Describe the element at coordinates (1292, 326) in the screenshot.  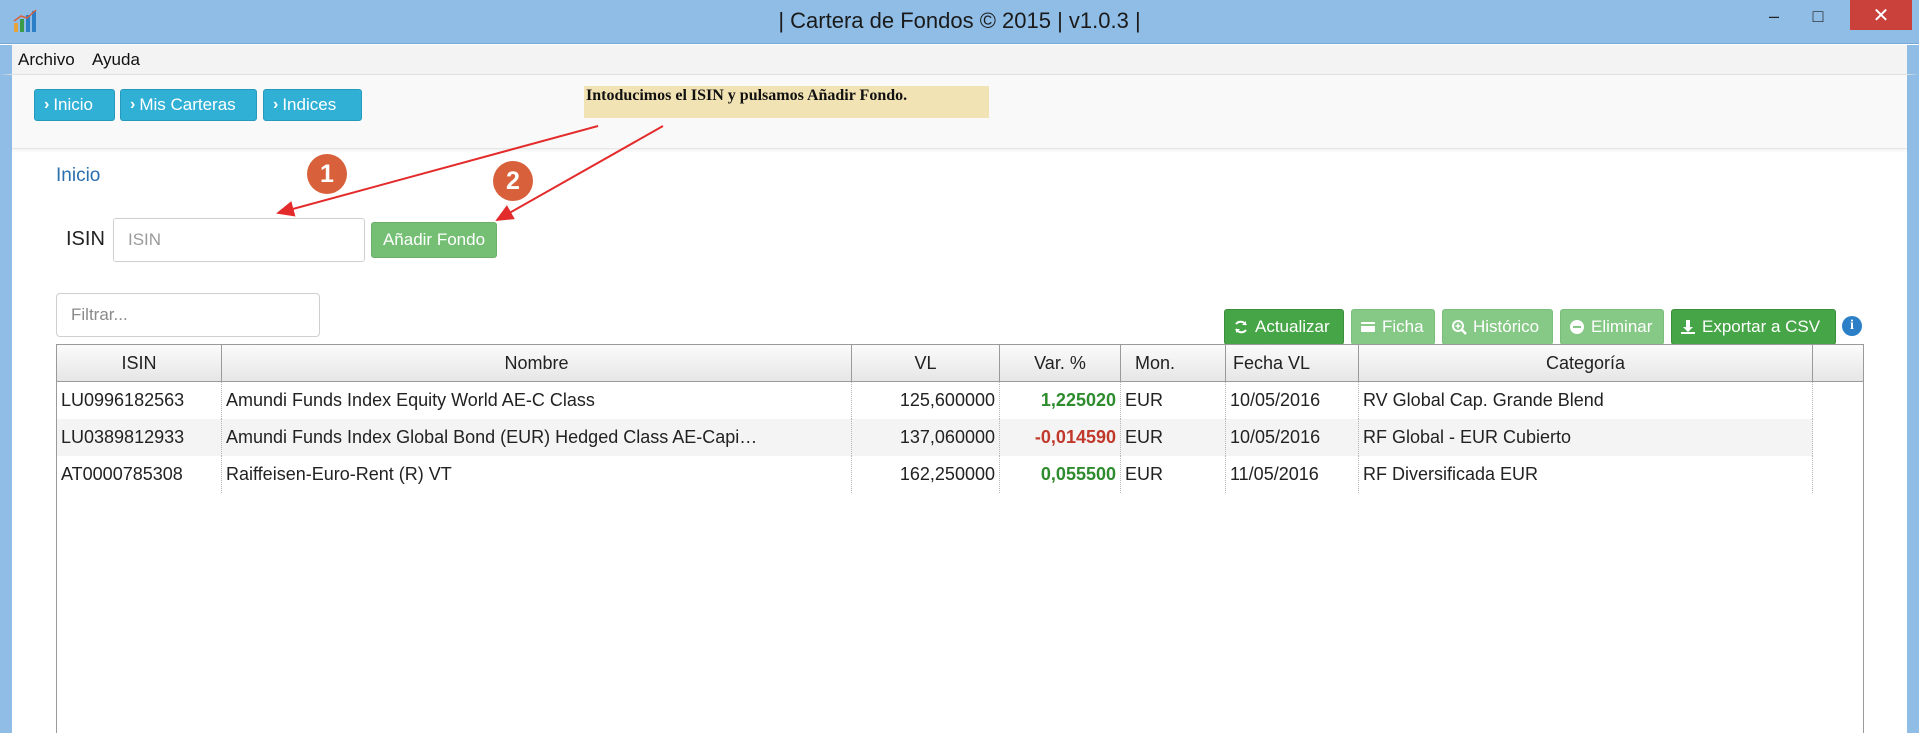
I see `refresh-label: Actualizar` at that location.